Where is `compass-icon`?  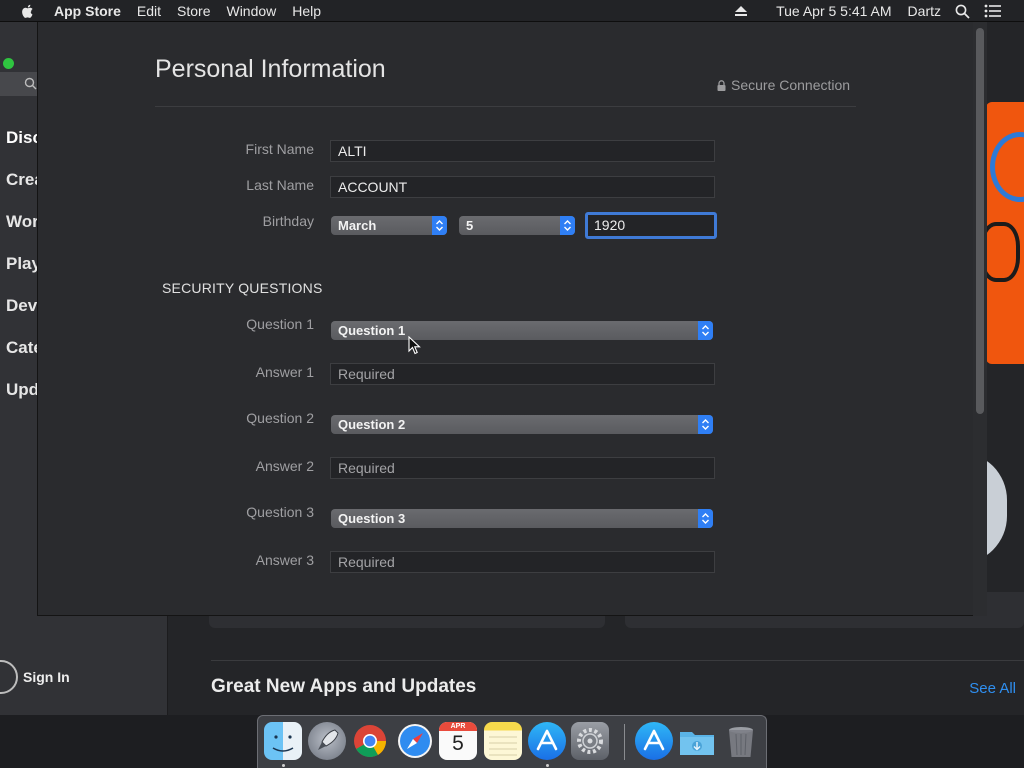 compass-icon is located at coordinates (415, 741).